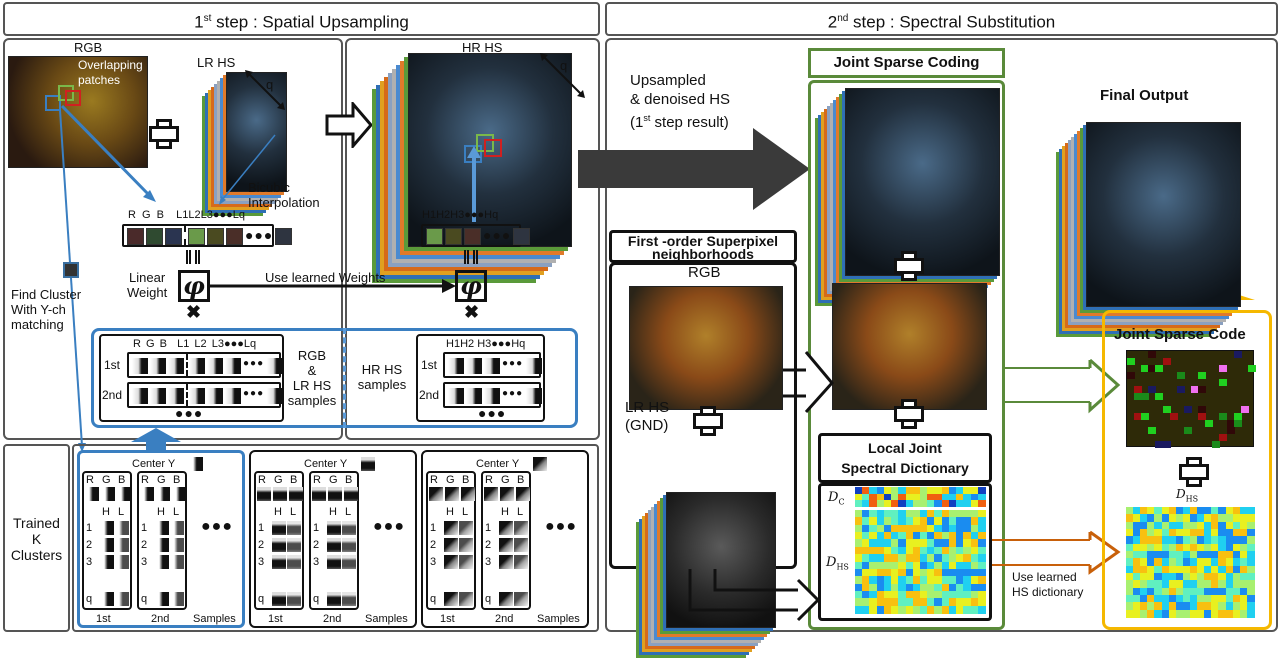 Image resolution: width=1280 pixels, height=658 pixels. What do you see at coordinates (1194, 472) in the screenshot?
I see `plus-icon-code` at bounding box center [1194, 472].